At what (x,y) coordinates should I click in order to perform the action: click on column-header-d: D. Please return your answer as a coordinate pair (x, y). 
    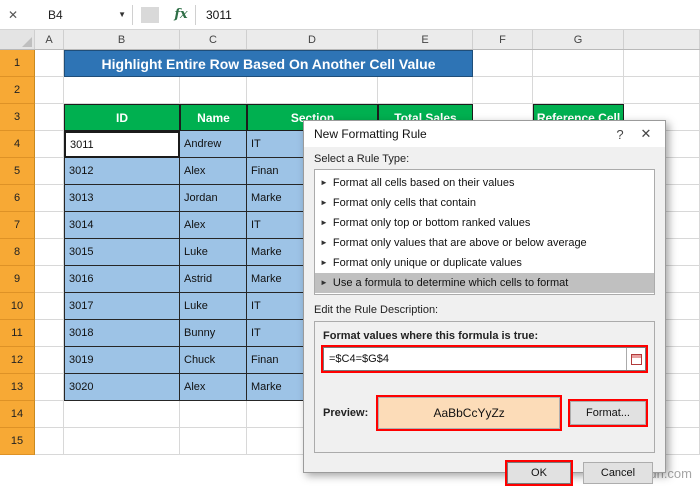
    Looking at the image, I should click on (312, 39).